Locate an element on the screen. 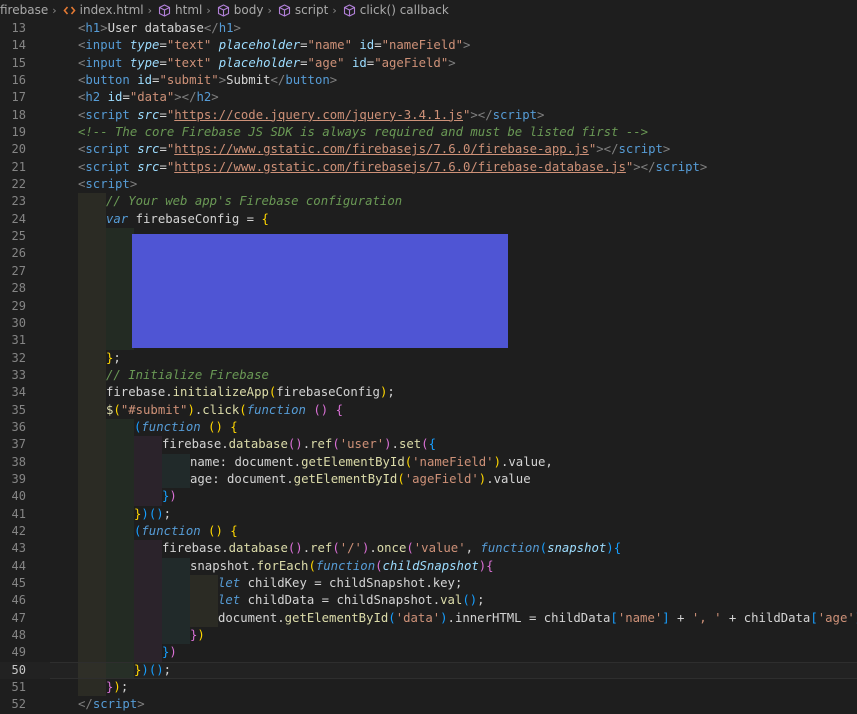 This screenshot has width=857, height=714. code-token: forEach is located at coordinates (282, 565).